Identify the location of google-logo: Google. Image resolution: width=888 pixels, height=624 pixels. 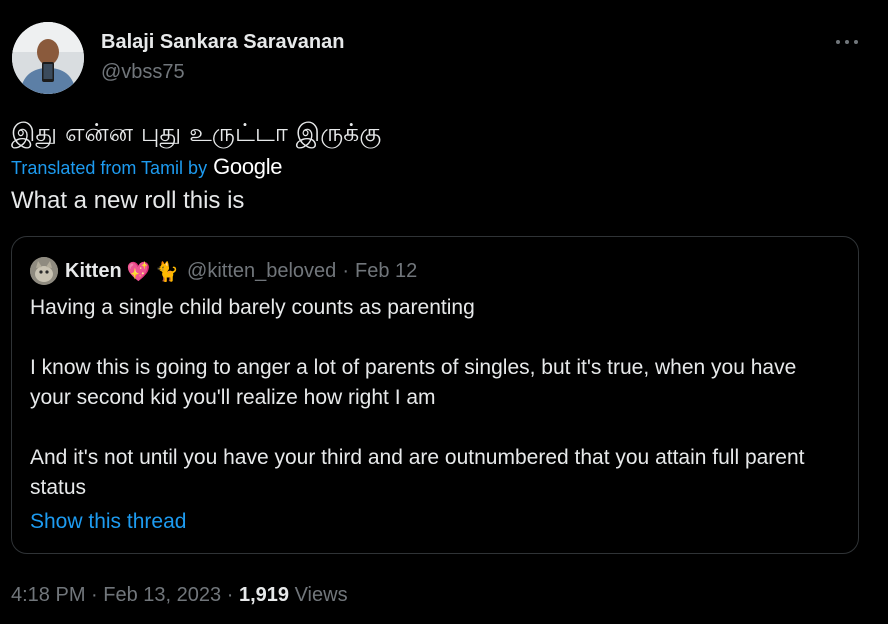
(248, 166).